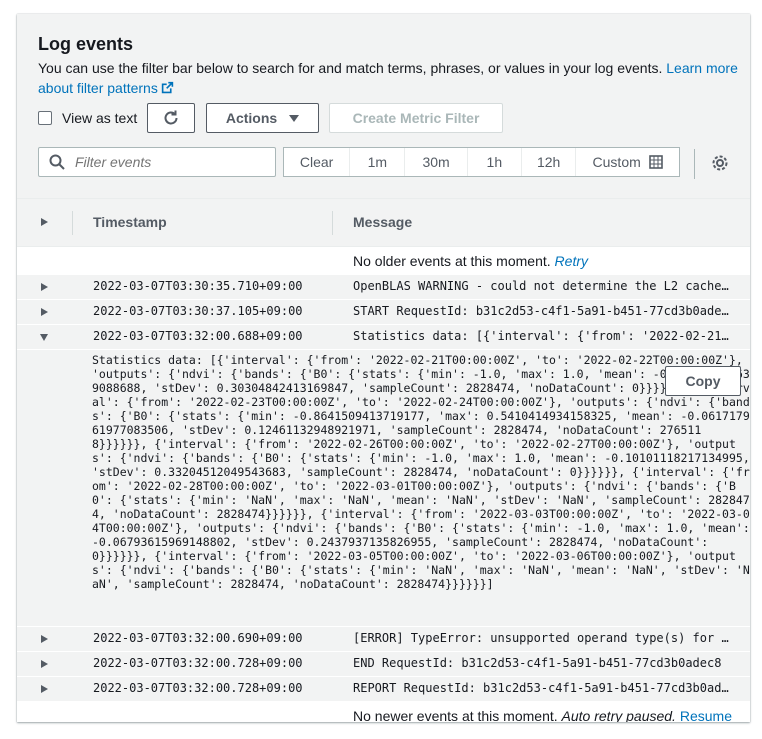  What do you see at coordinates (198, 336) in the screenshot?
I see `row-timestamp: 2022-03-07T03:32:00.688+09:00` at bounding box center [198, 336].